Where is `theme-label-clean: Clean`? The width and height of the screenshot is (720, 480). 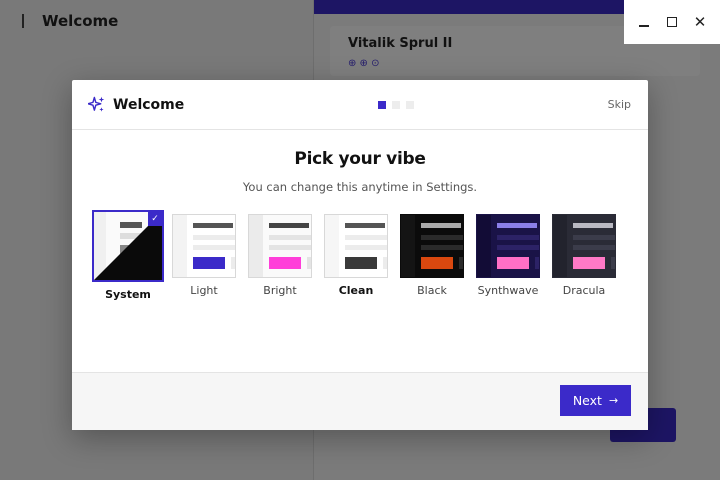 theme-label-clean: Clean is located at coordinates (356, 290).